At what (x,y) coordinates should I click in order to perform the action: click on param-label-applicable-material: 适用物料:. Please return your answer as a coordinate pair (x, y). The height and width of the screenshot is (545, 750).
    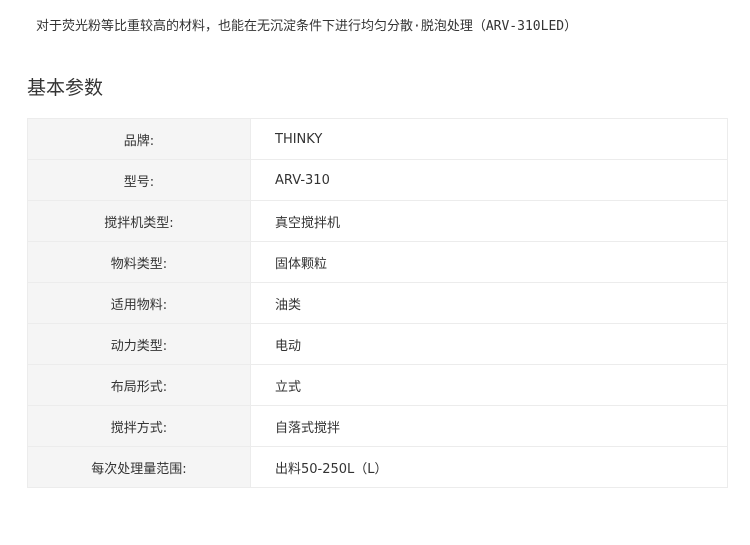
    Looking at the image, I should click on (139, 303).